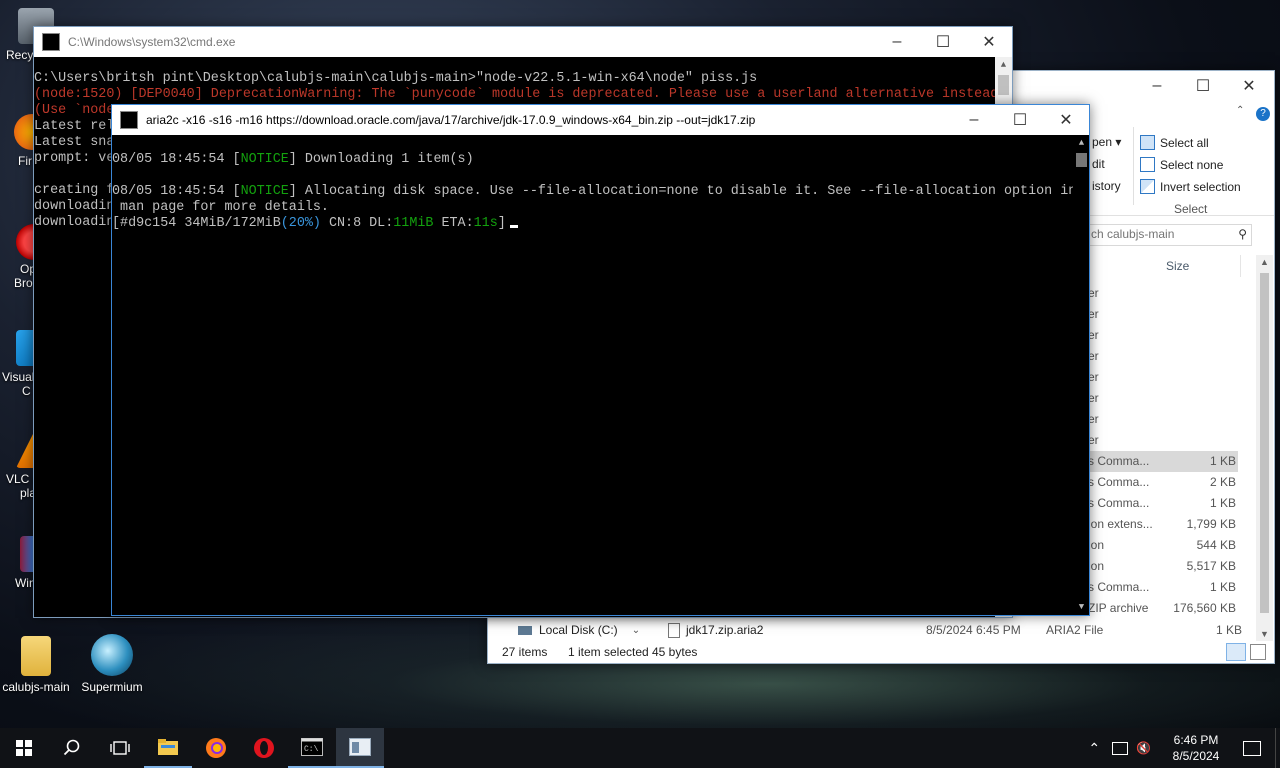  Describe the element at coordinates (579, 630) in the screenshot. I see `nav-local-disk: Local Disk (C:) ⌄` at that location.